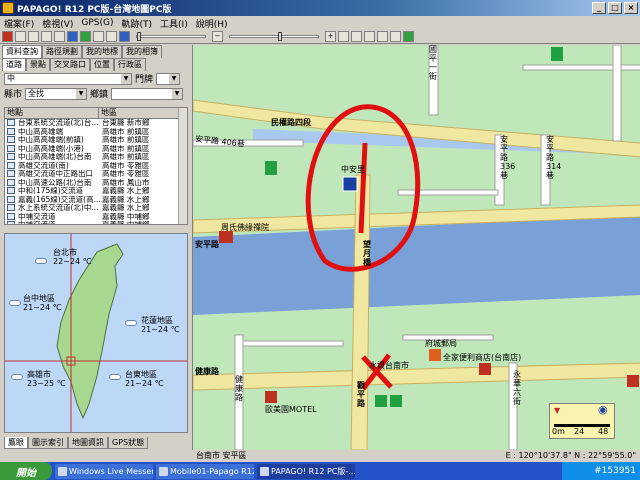 Image resolution: width=640 pixels, height=480 pixels. Describe the element at coordinates (96, 191) in the screenshot. I see `table-row: 中和(175線)交流道 嘉義縣 水上鄉` at that location.